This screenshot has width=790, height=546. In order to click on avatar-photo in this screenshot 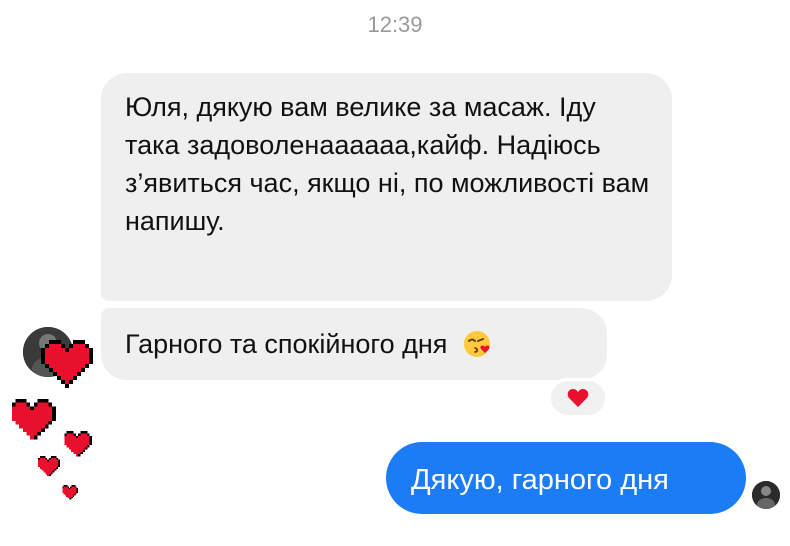, I will do `click(766, 495)`.